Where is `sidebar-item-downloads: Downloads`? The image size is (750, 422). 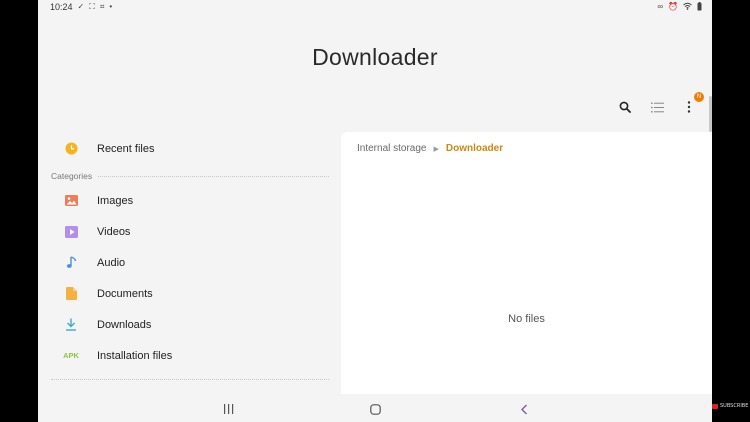 sidebar-item-downloads: Downloads is located at coordinates (188, 324).